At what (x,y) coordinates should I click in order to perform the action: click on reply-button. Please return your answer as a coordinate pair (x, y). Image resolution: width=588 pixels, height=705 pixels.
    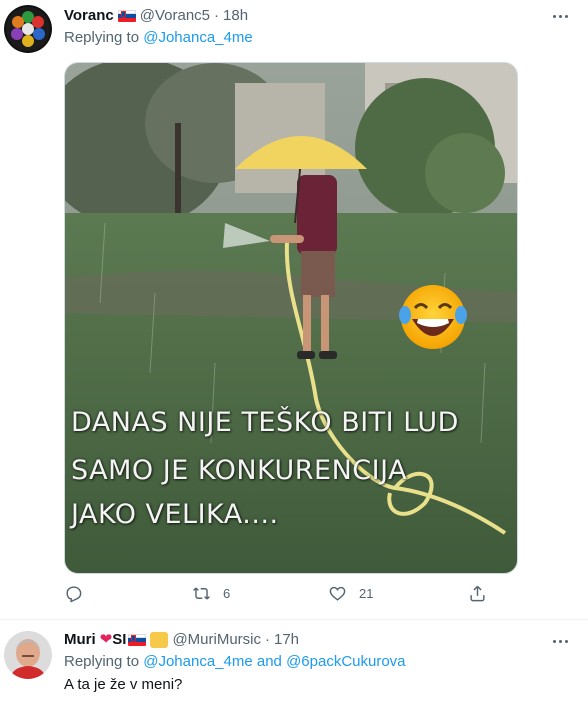
    Looking at the image, I should click on (79, 593).